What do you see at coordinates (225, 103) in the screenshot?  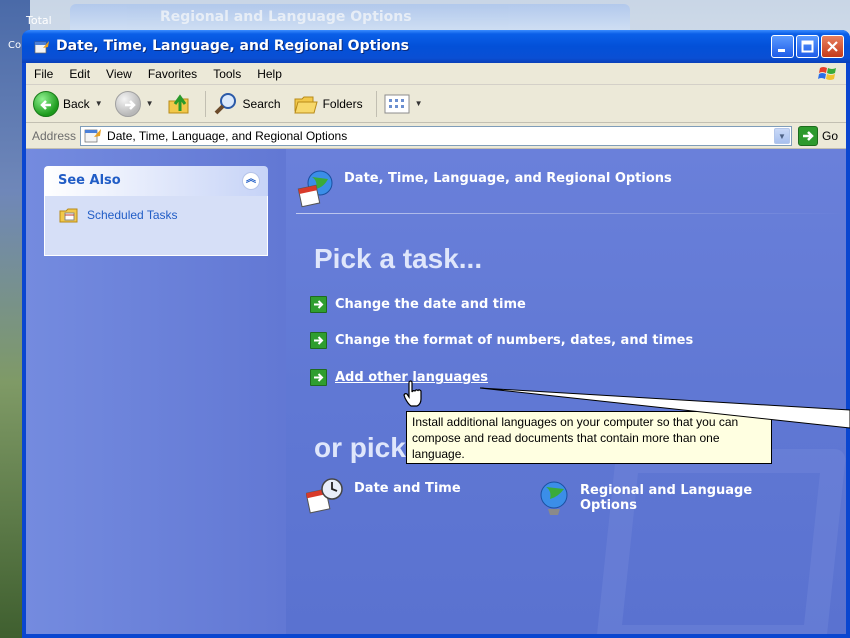 I see `search-icon` at bounding box center [225, 103].